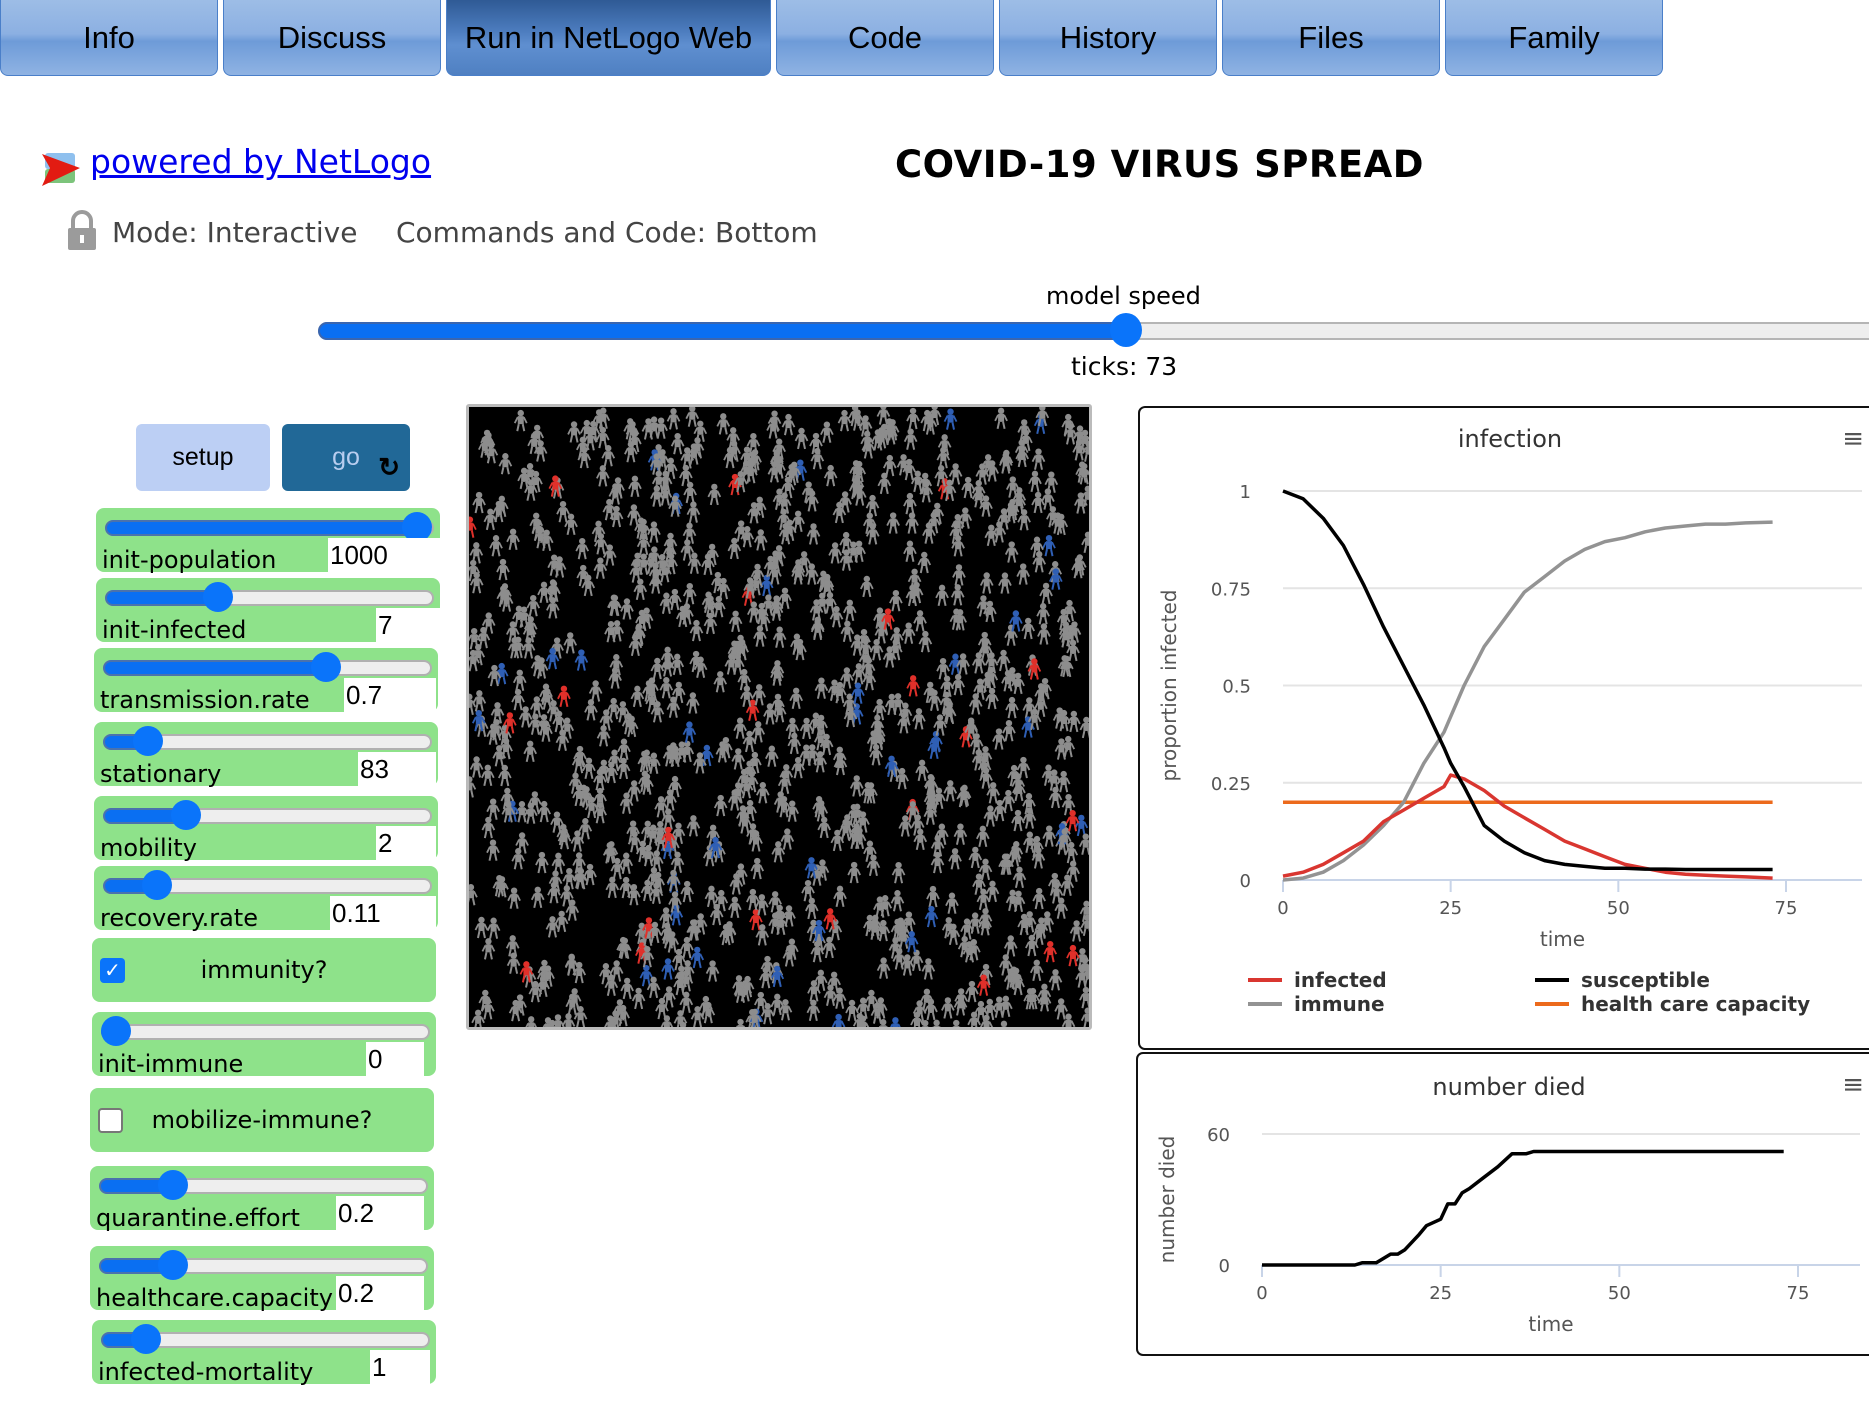  Describe the element at coordinates (395, 1059) in the screenshot. I see `slider-value-input: 0` at that location.